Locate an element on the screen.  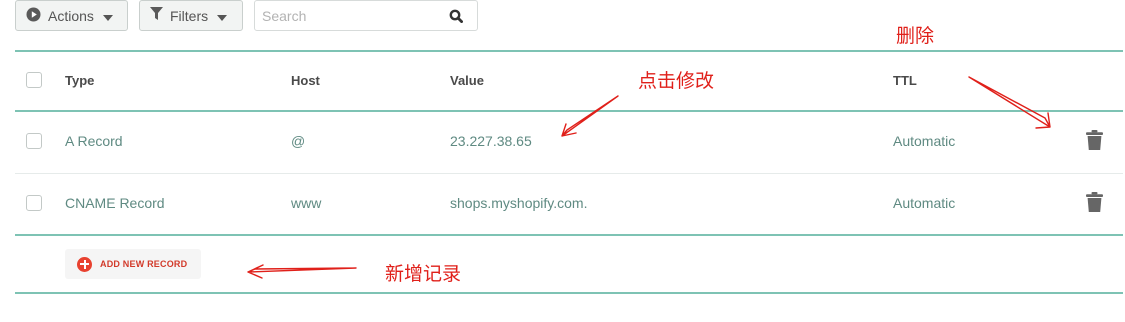
arrow-to-value is located at coordinates (590, 116).